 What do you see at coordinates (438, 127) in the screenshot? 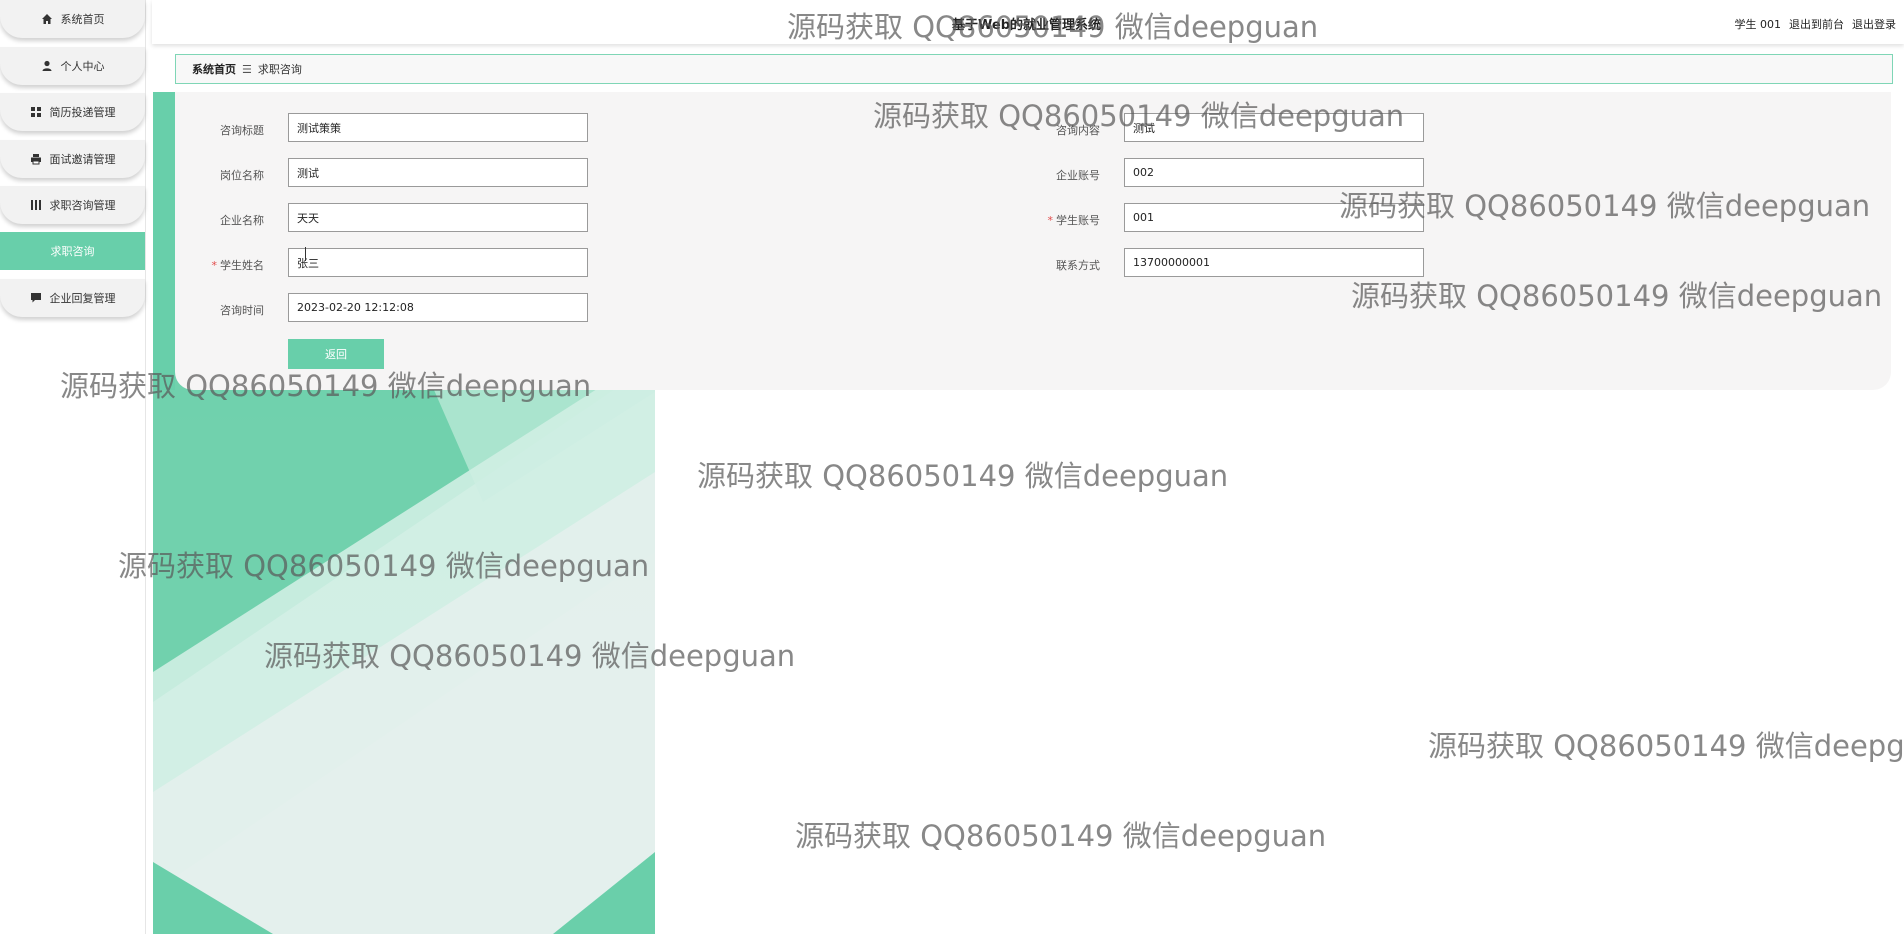
I see `consult-title-field` at bounding box center [438, 127].